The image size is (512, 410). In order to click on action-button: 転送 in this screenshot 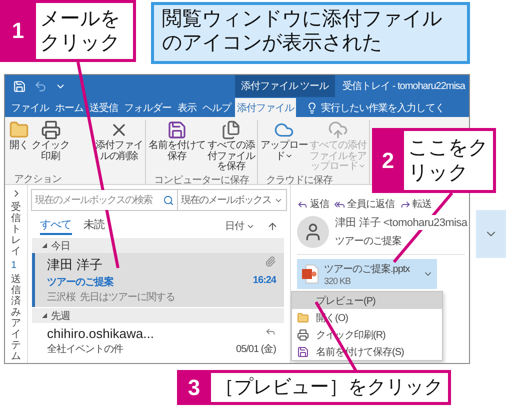, I will do `click(416, 204)`.